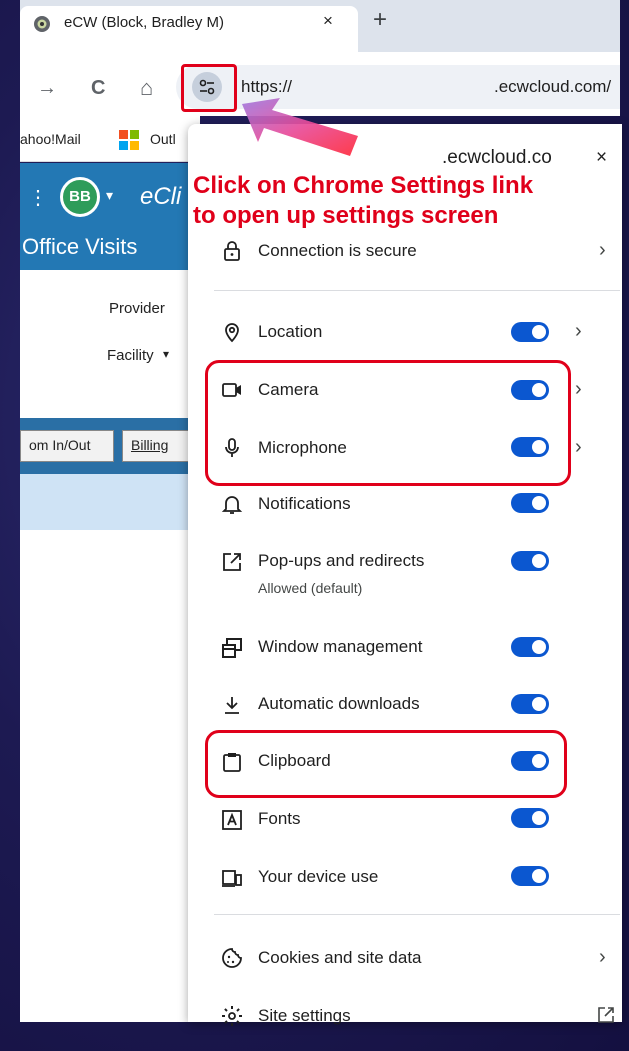 The width and height of the screenshot is (629, 1051). Describe the element at coordinates (232, 648) in the screenshot. I see `window-management-icon` at that location.